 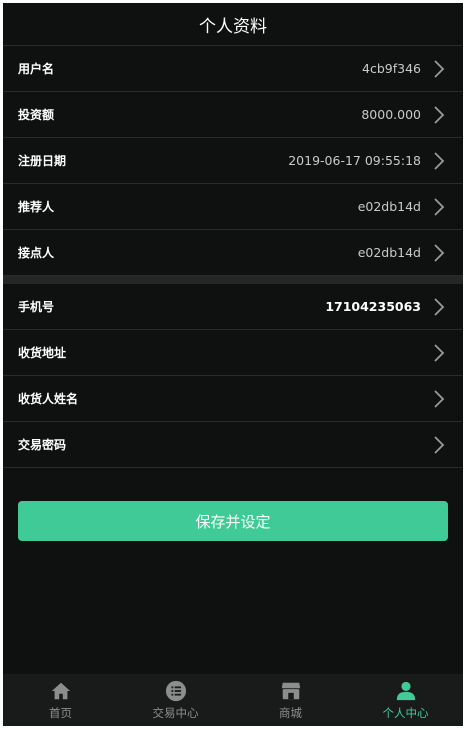 What do you see at coordinates (233, 445) in the screenshot?
I see `row-trade-password: 交易密码` at bounding box center [233, 445].